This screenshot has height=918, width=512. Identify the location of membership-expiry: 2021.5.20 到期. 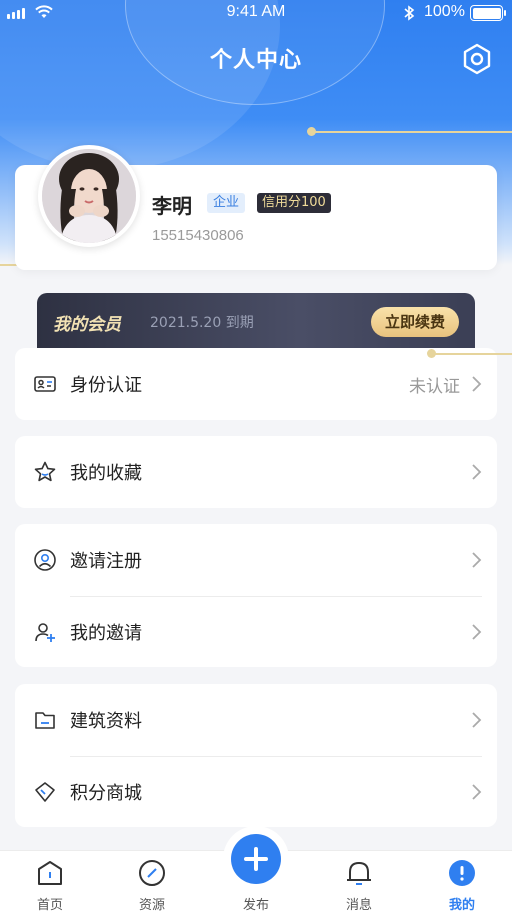
(202, 323).